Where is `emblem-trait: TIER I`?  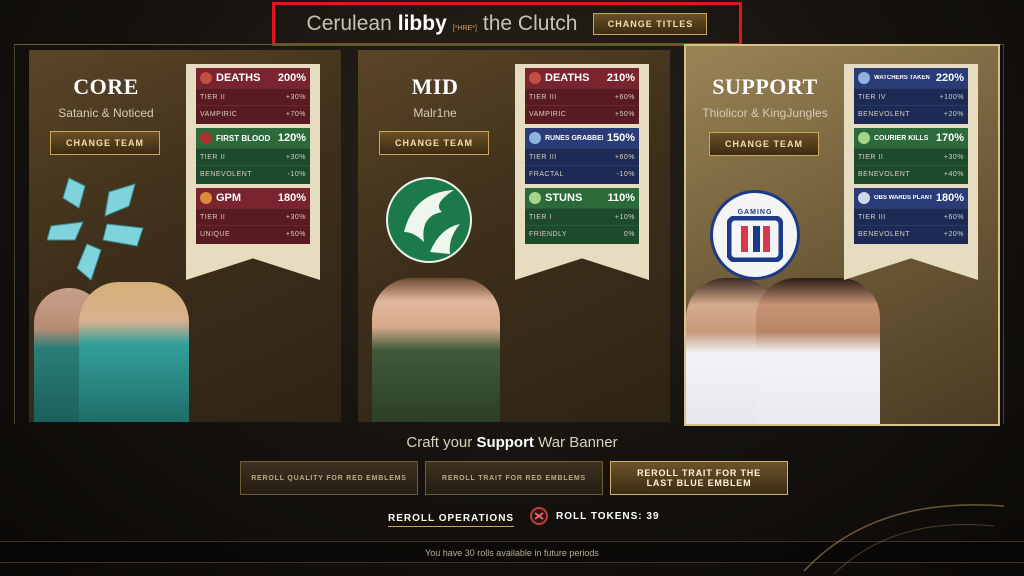 emblem-trait: TIER I is located at coordinates (540, 217).